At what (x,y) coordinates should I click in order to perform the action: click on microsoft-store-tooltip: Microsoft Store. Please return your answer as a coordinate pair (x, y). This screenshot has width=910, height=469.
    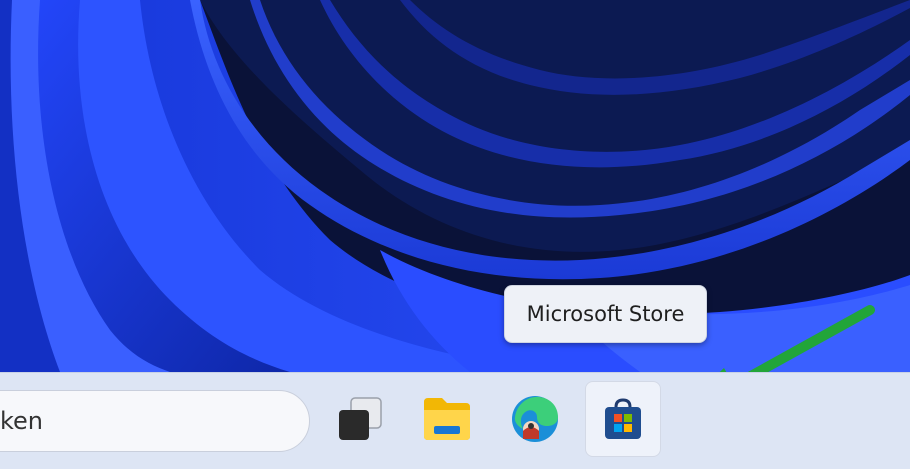
    Looking at the image, I should click on (605, 314).